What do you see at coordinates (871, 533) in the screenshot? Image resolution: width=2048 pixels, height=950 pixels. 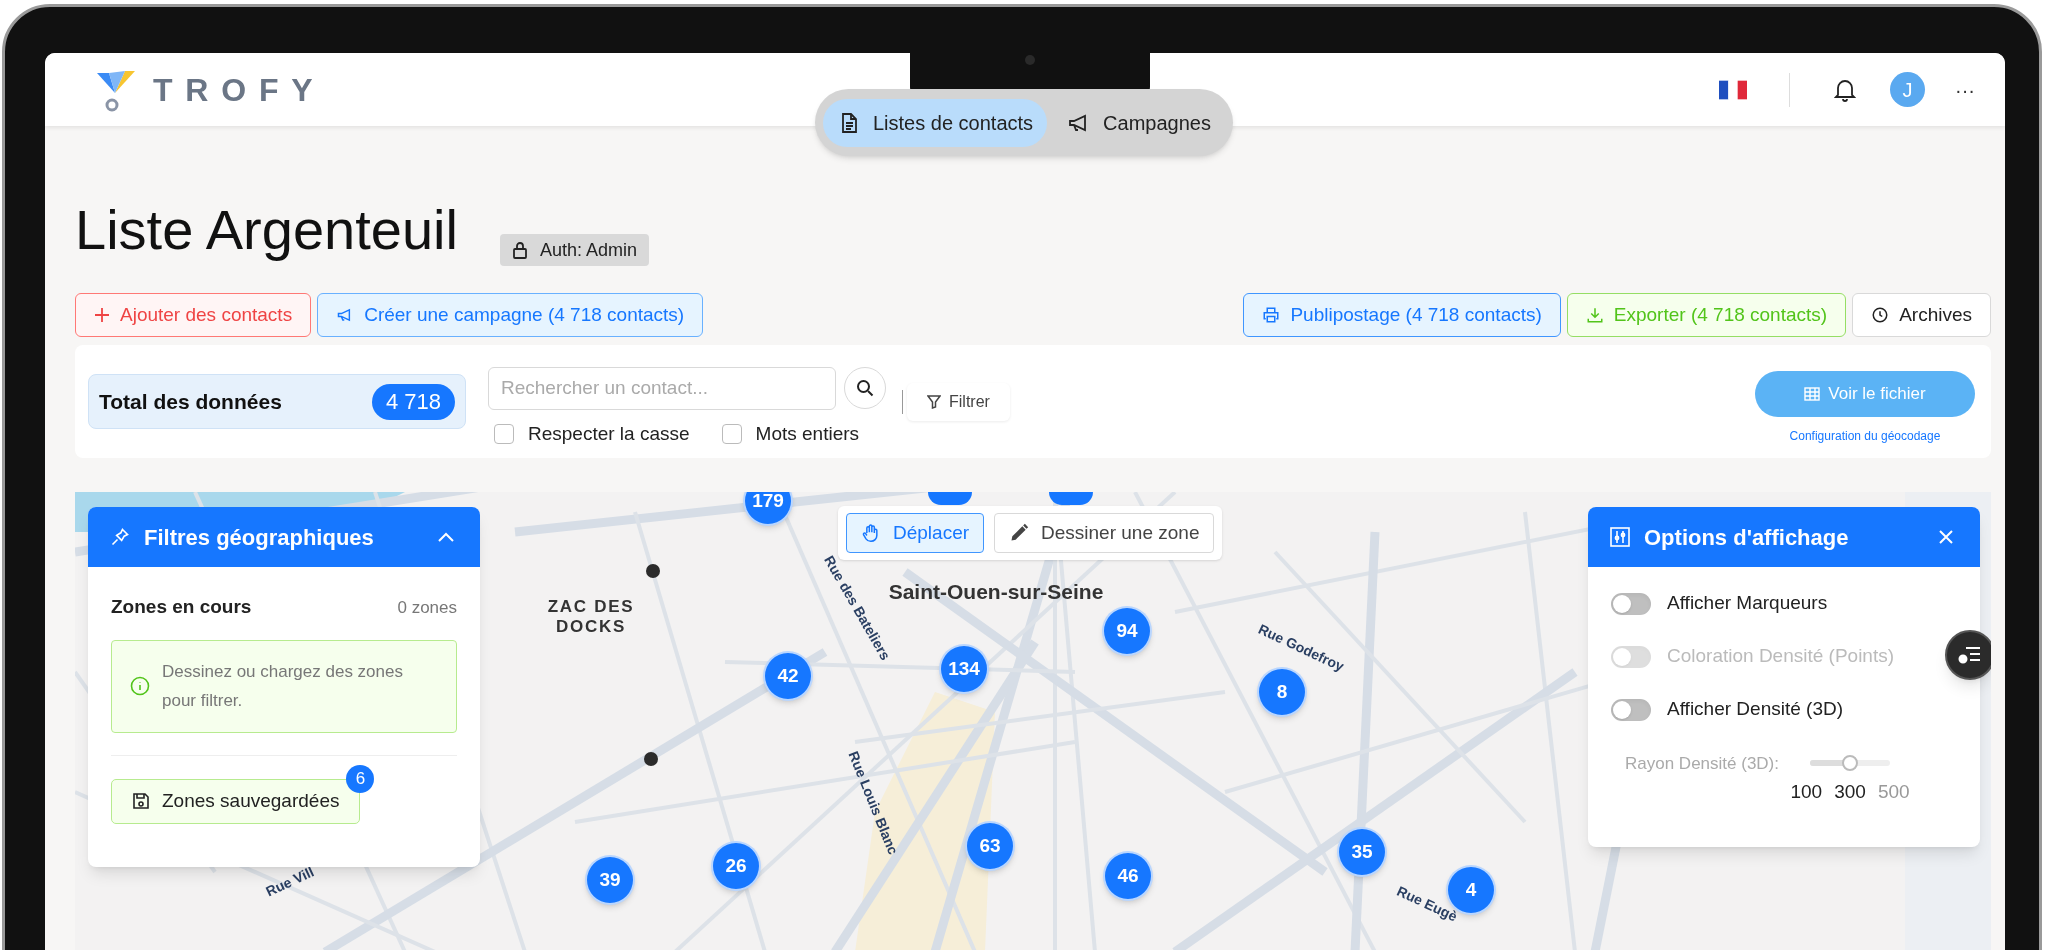 I see `hand-icon` at bounding box center [871, 533].